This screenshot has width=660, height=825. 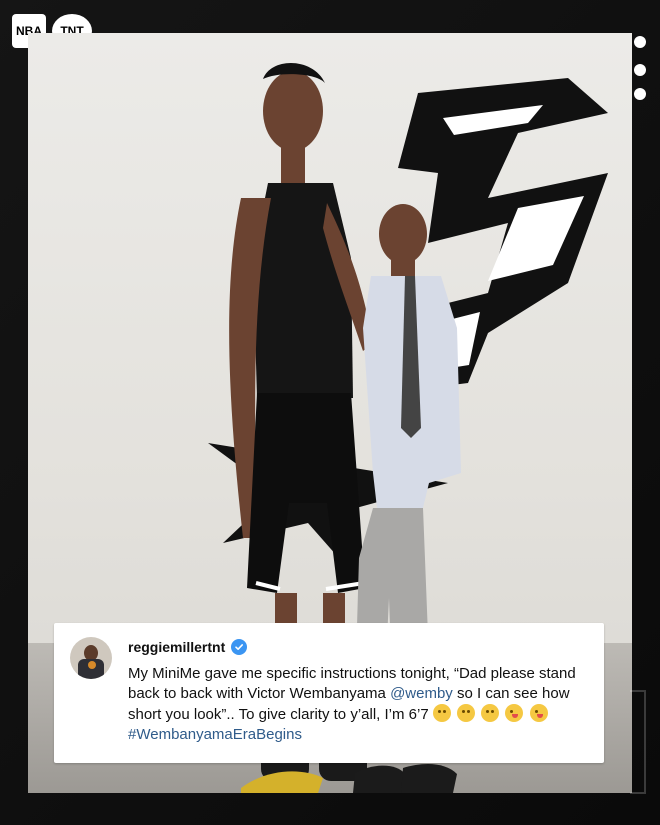 I want to click on username-row: reggiemillertnt, so click(x=188, y=647).